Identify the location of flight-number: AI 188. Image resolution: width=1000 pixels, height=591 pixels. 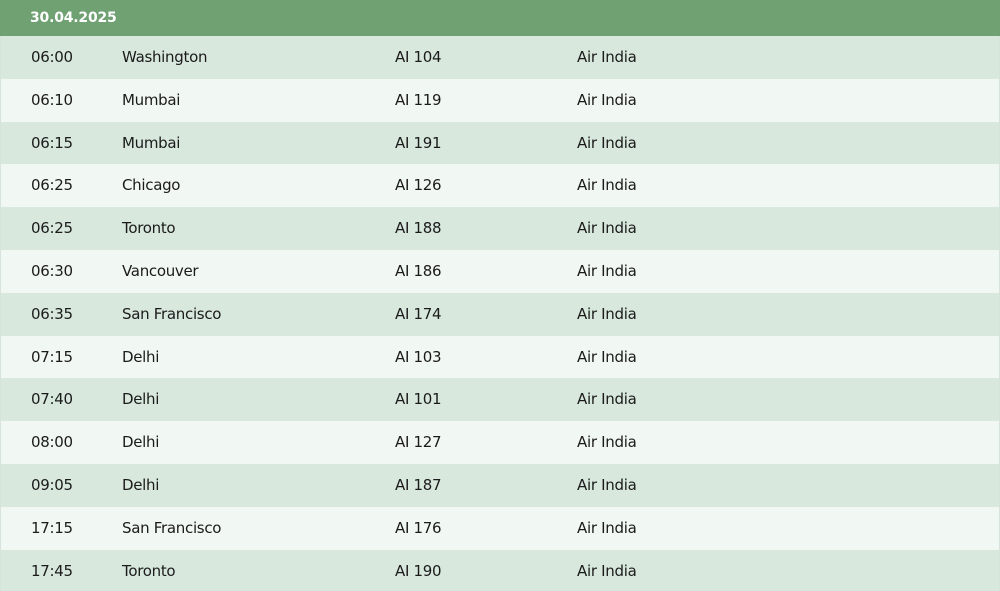
(418, 228).